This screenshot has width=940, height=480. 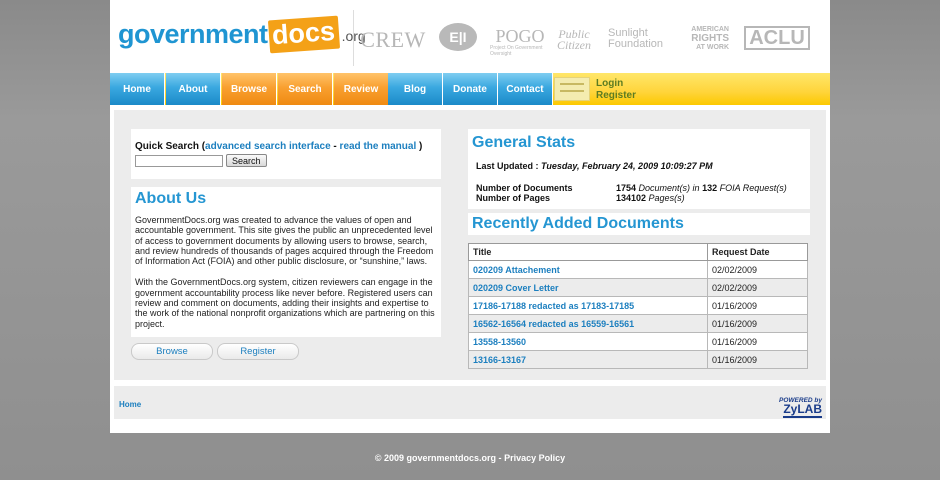 What do you see at coordinates (361, 89) in the screenshot?
I see `nav-tab-review: Review` at bounding box center [361, 89].